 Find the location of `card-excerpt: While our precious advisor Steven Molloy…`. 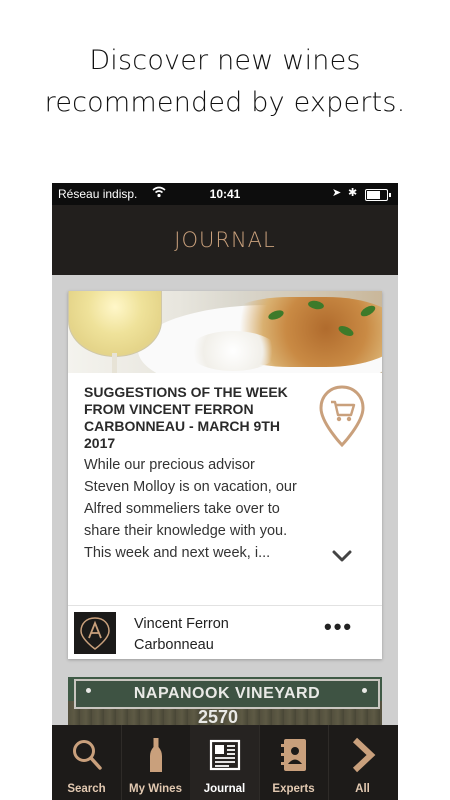

card-excerpt: While our precious advisor Steven Molloy… is located at coordinates (190, 509).